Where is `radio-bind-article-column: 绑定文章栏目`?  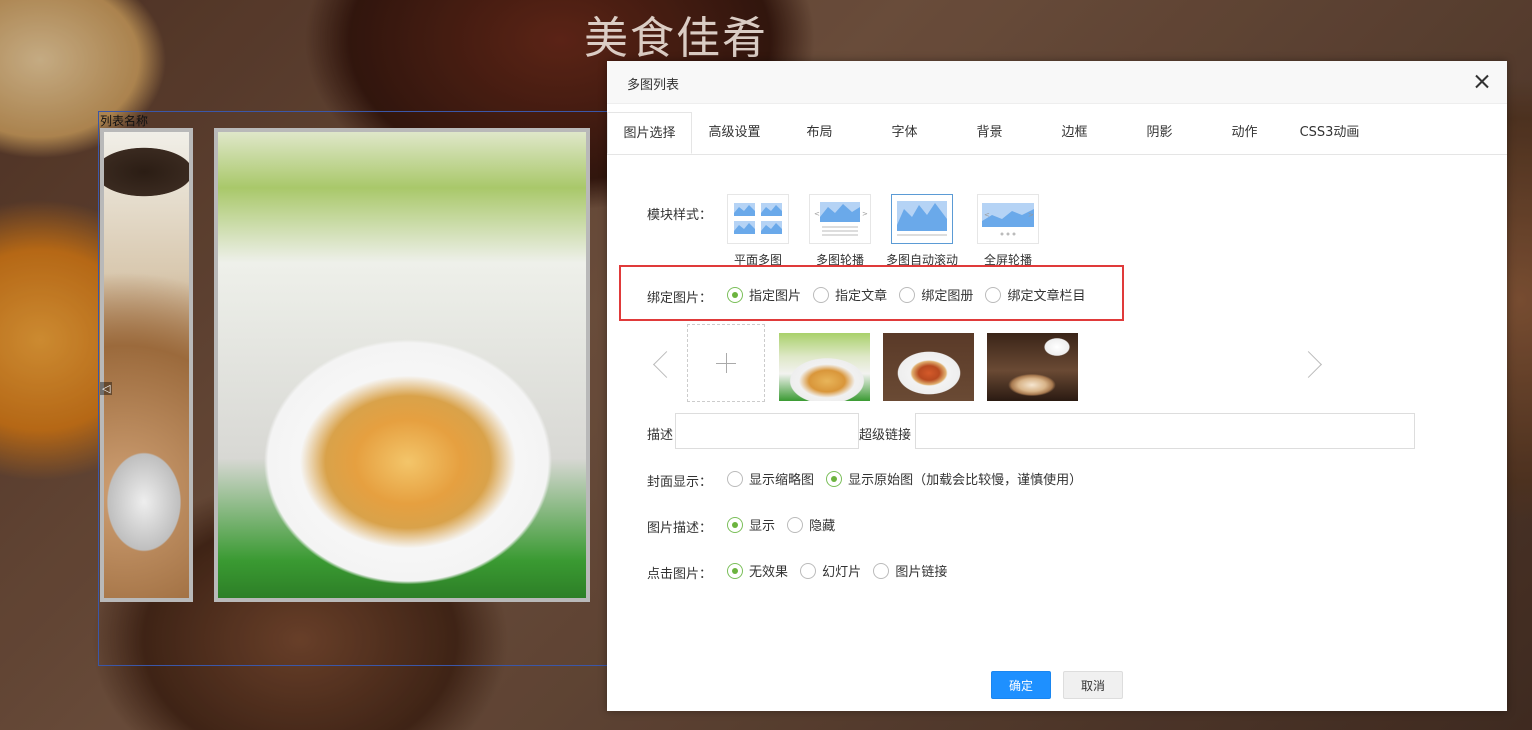 radio-bind-article-column: 绑定文章栏目 is located at coordinates (1035, 294).